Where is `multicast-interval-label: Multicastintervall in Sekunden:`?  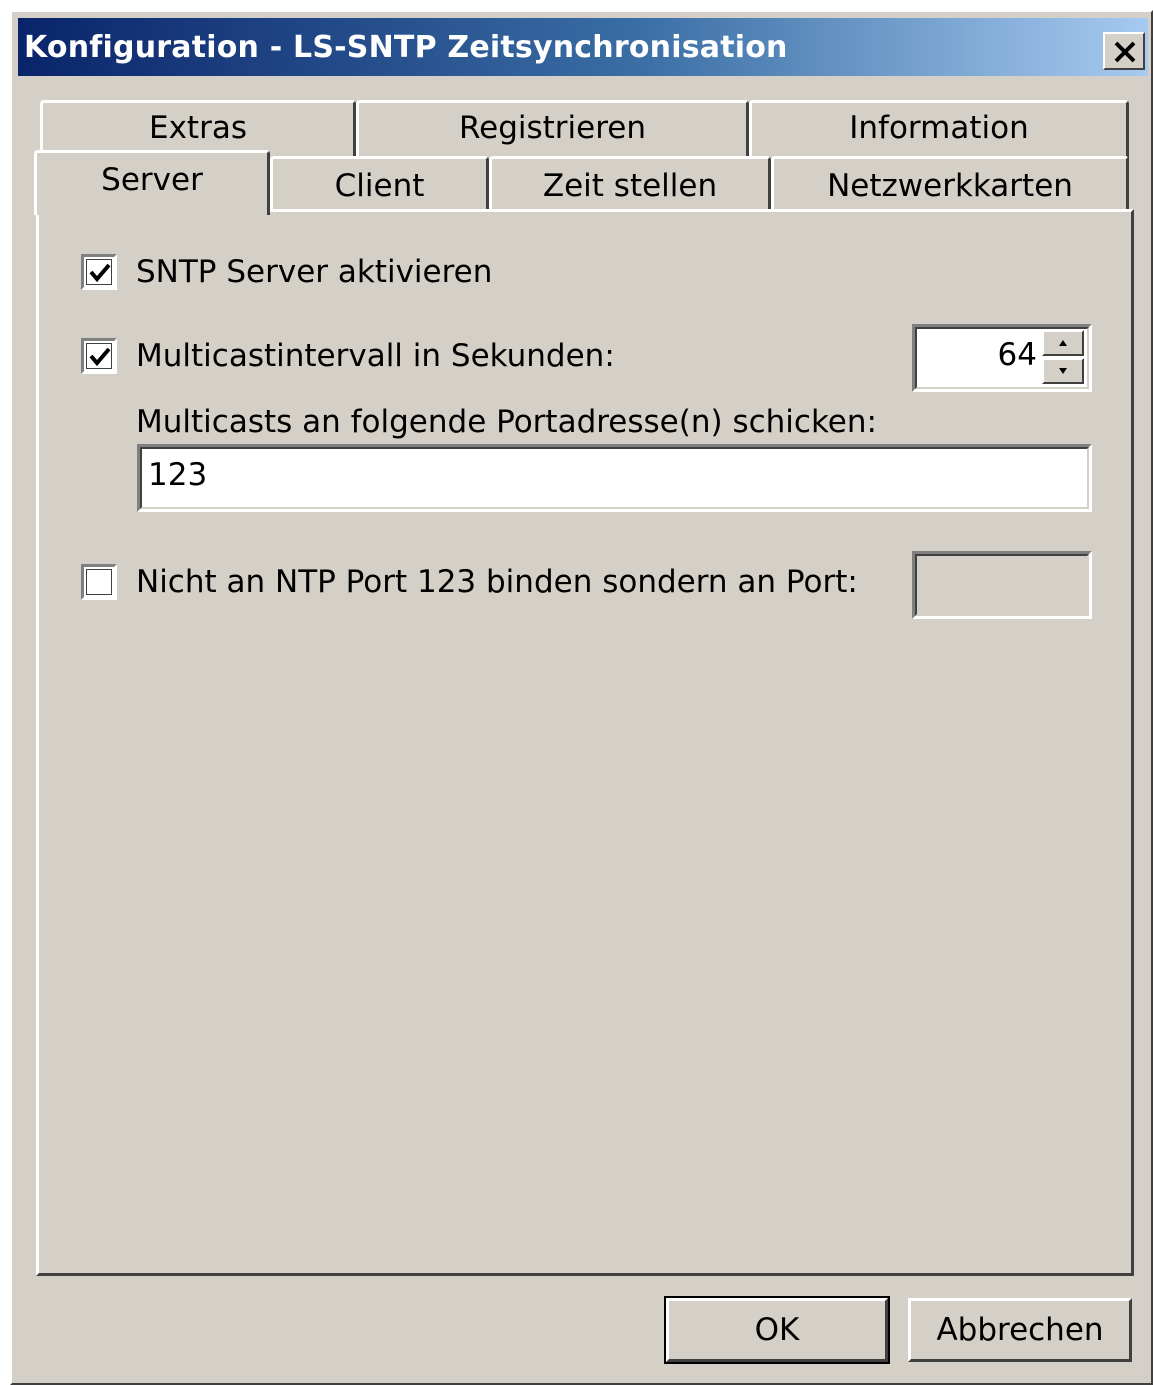 multicast-interval-label: Multicastintervall in Sekunden: is located at coordinates (375, 356).